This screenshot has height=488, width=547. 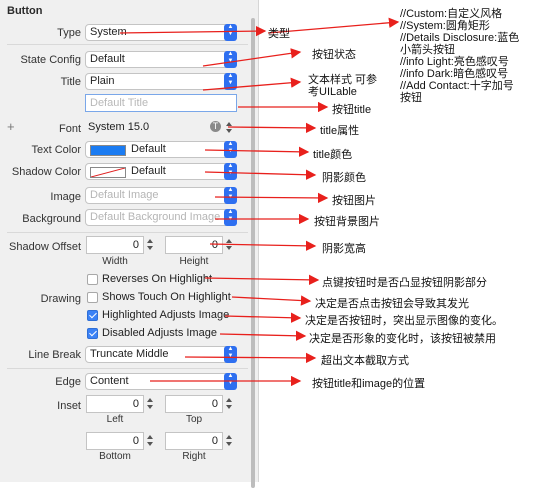 I want to click on annotation-shadow-color: 阴影颜色, so click(x=344, y=178).